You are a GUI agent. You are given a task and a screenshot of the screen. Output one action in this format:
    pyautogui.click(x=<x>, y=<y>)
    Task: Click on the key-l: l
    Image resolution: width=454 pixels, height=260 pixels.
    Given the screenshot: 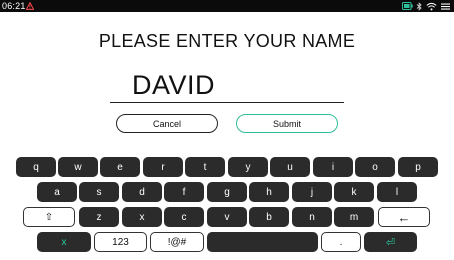 What is the action you would take?
    pyautogui.click(x=397, y=192)
    